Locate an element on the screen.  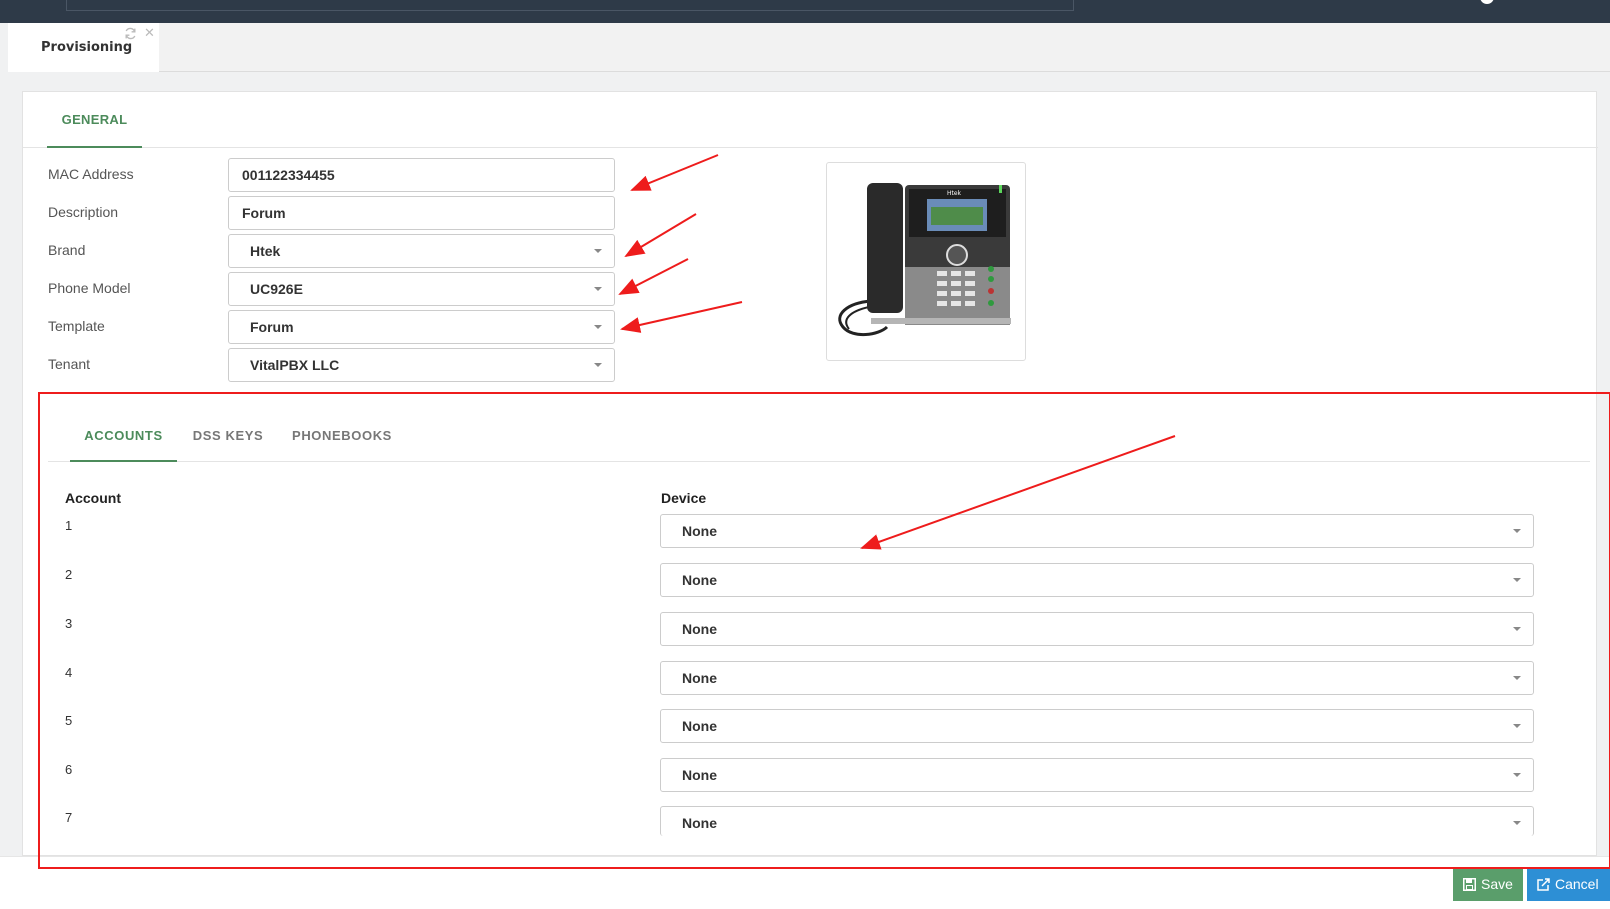
tab-label: Provisioning is located at coordinates (87, 47).